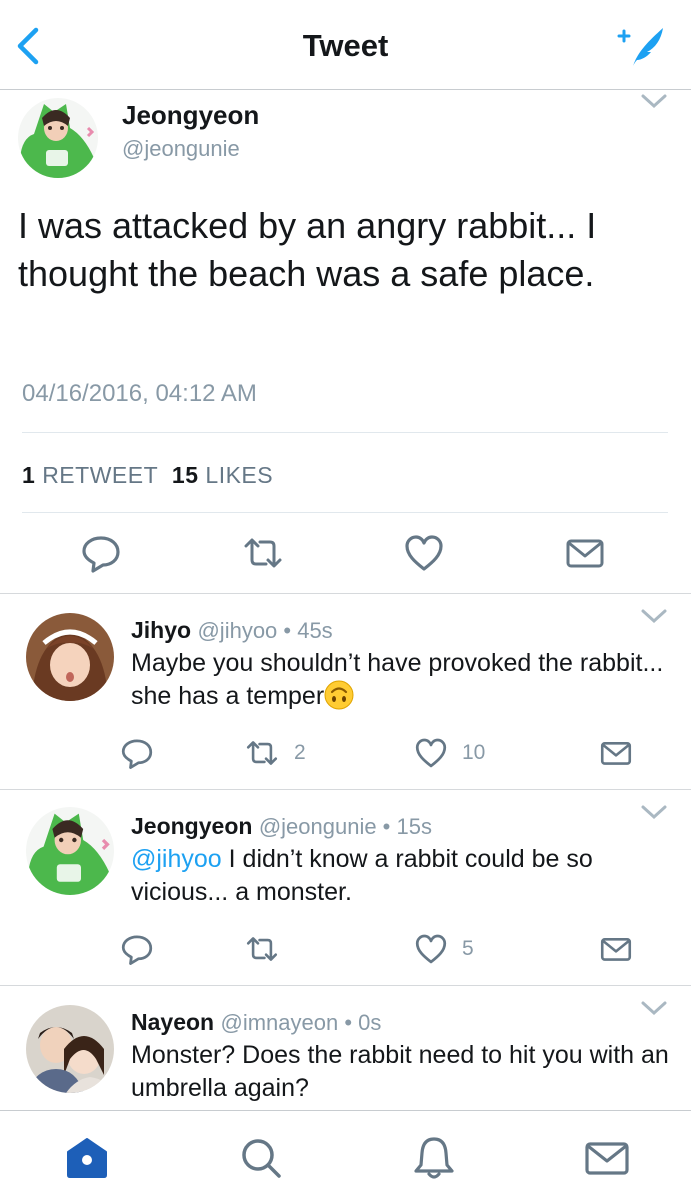 This screenshot has width=691, height=1200. Describe the element at coordinates (172, 1022) in the screenshot. I see `author-name: Nayeon` at that location.